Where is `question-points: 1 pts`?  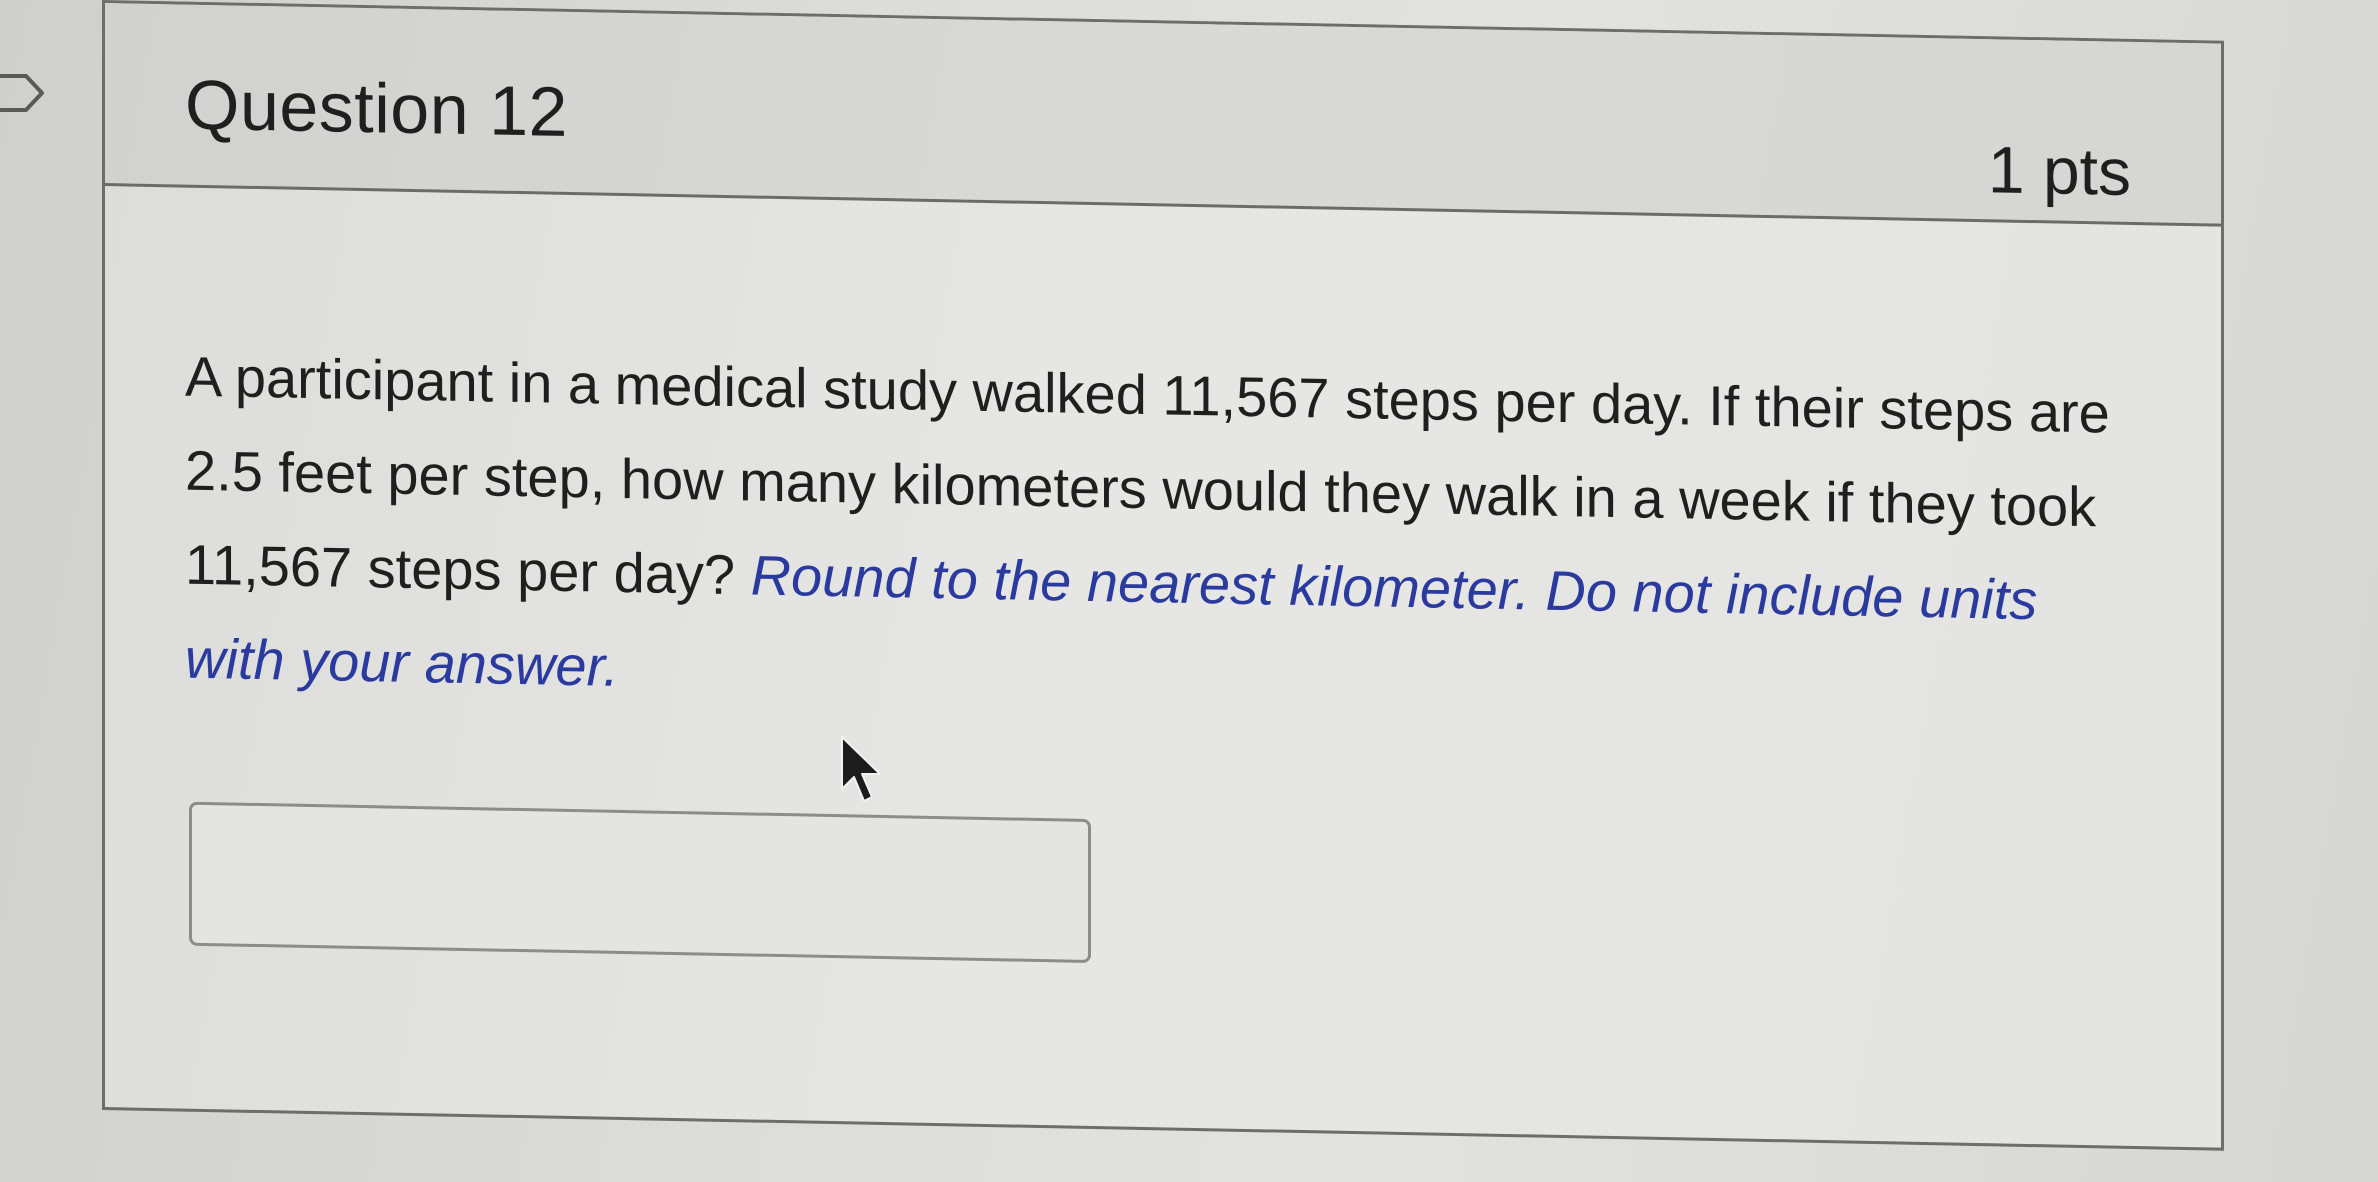 question-points: 1 pts is located at coordinates (2059, 170).